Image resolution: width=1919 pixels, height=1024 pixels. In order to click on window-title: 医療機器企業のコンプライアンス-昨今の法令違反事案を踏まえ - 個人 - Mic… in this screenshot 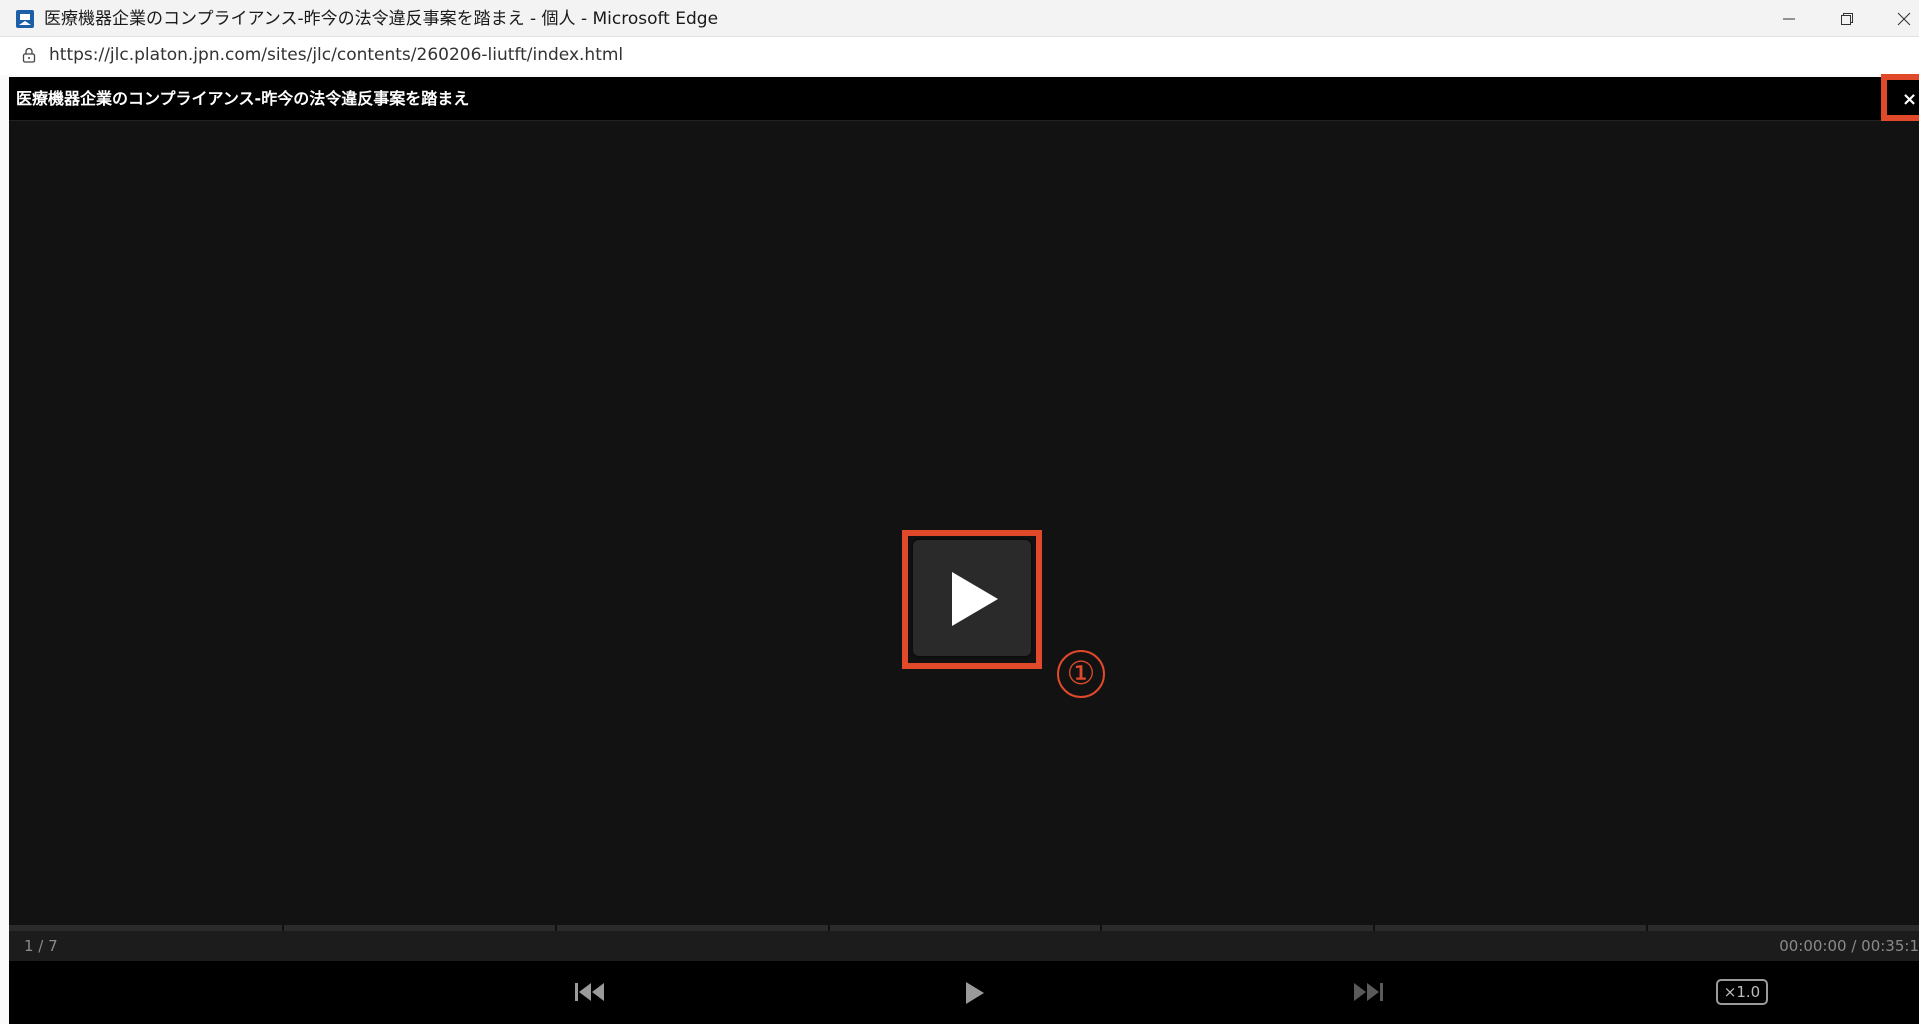, I will do `click(381, 19)`.